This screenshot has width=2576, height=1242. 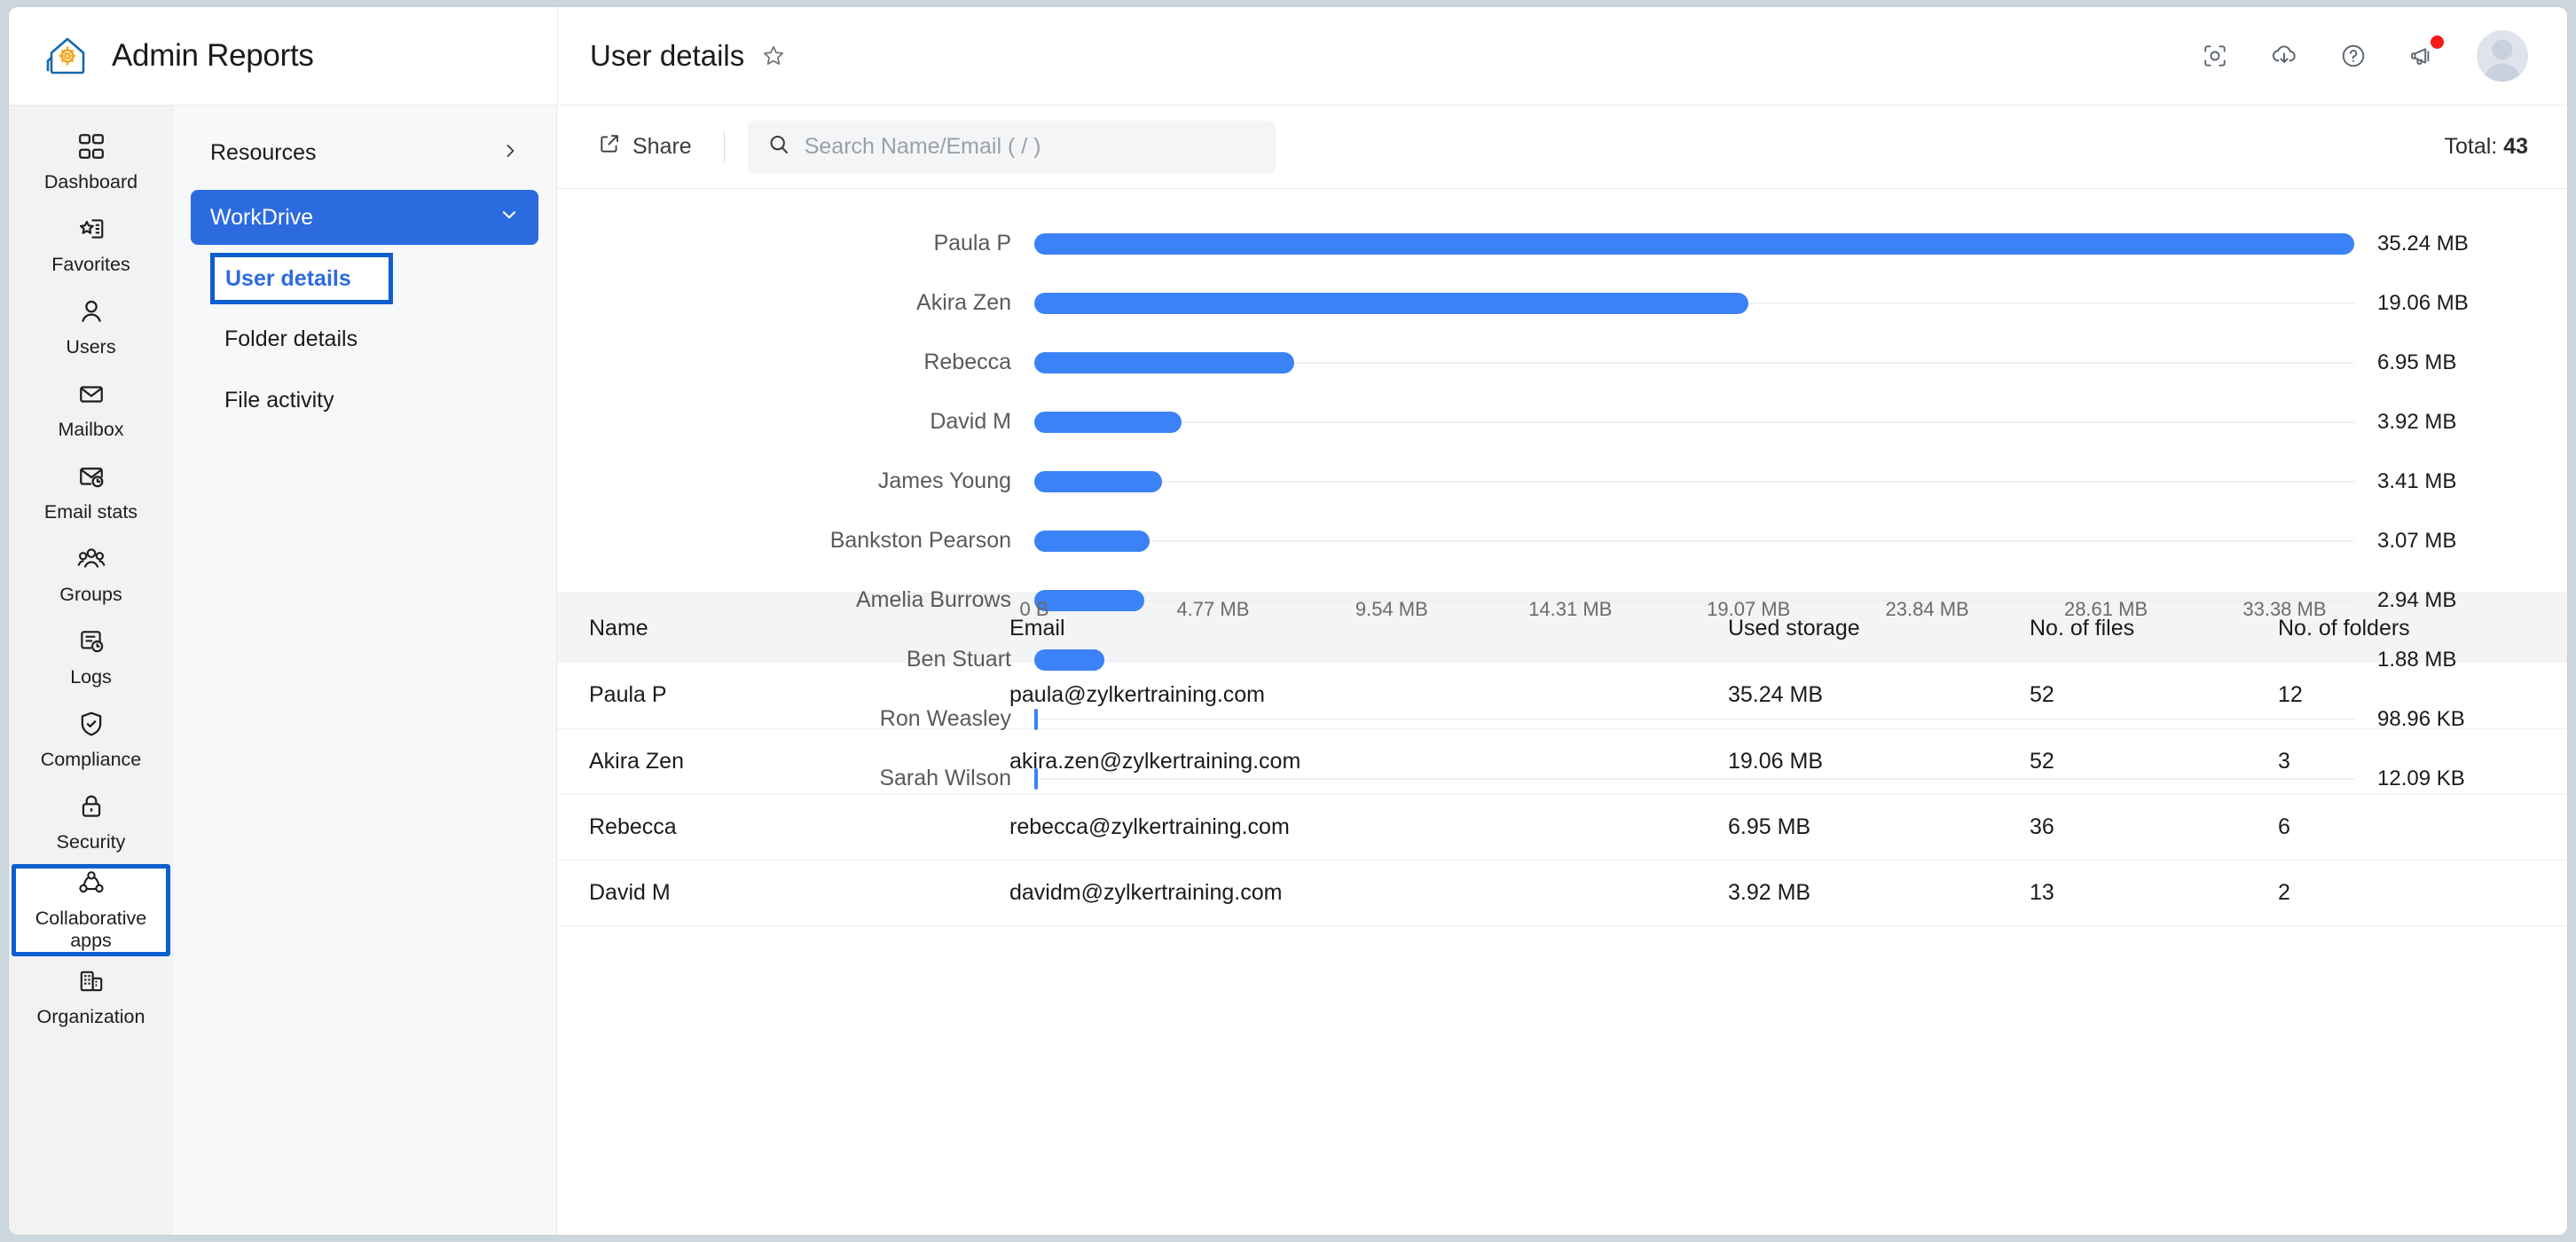 What do you see at coordinates (1376, 56) in the screenshot?
I see `page-header: User details` at bounding box center [1376, 56].